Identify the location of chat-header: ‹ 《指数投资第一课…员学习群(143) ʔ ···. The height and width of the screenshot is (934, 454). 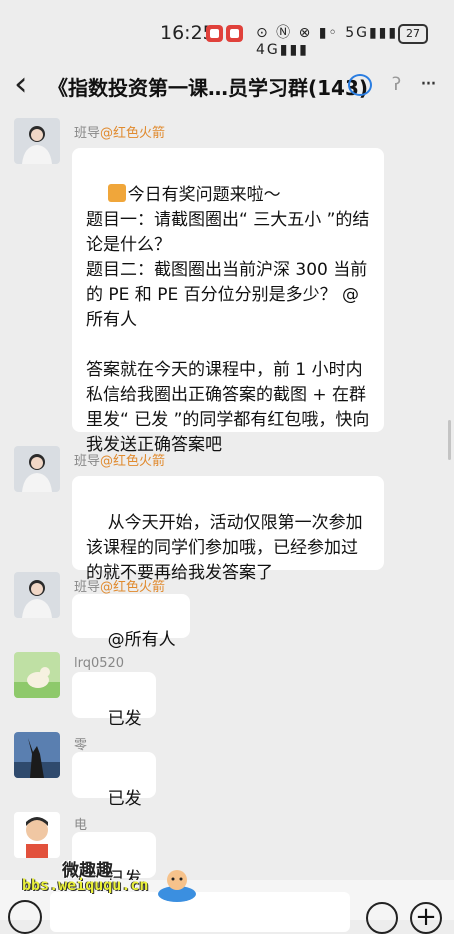
(227, 86).